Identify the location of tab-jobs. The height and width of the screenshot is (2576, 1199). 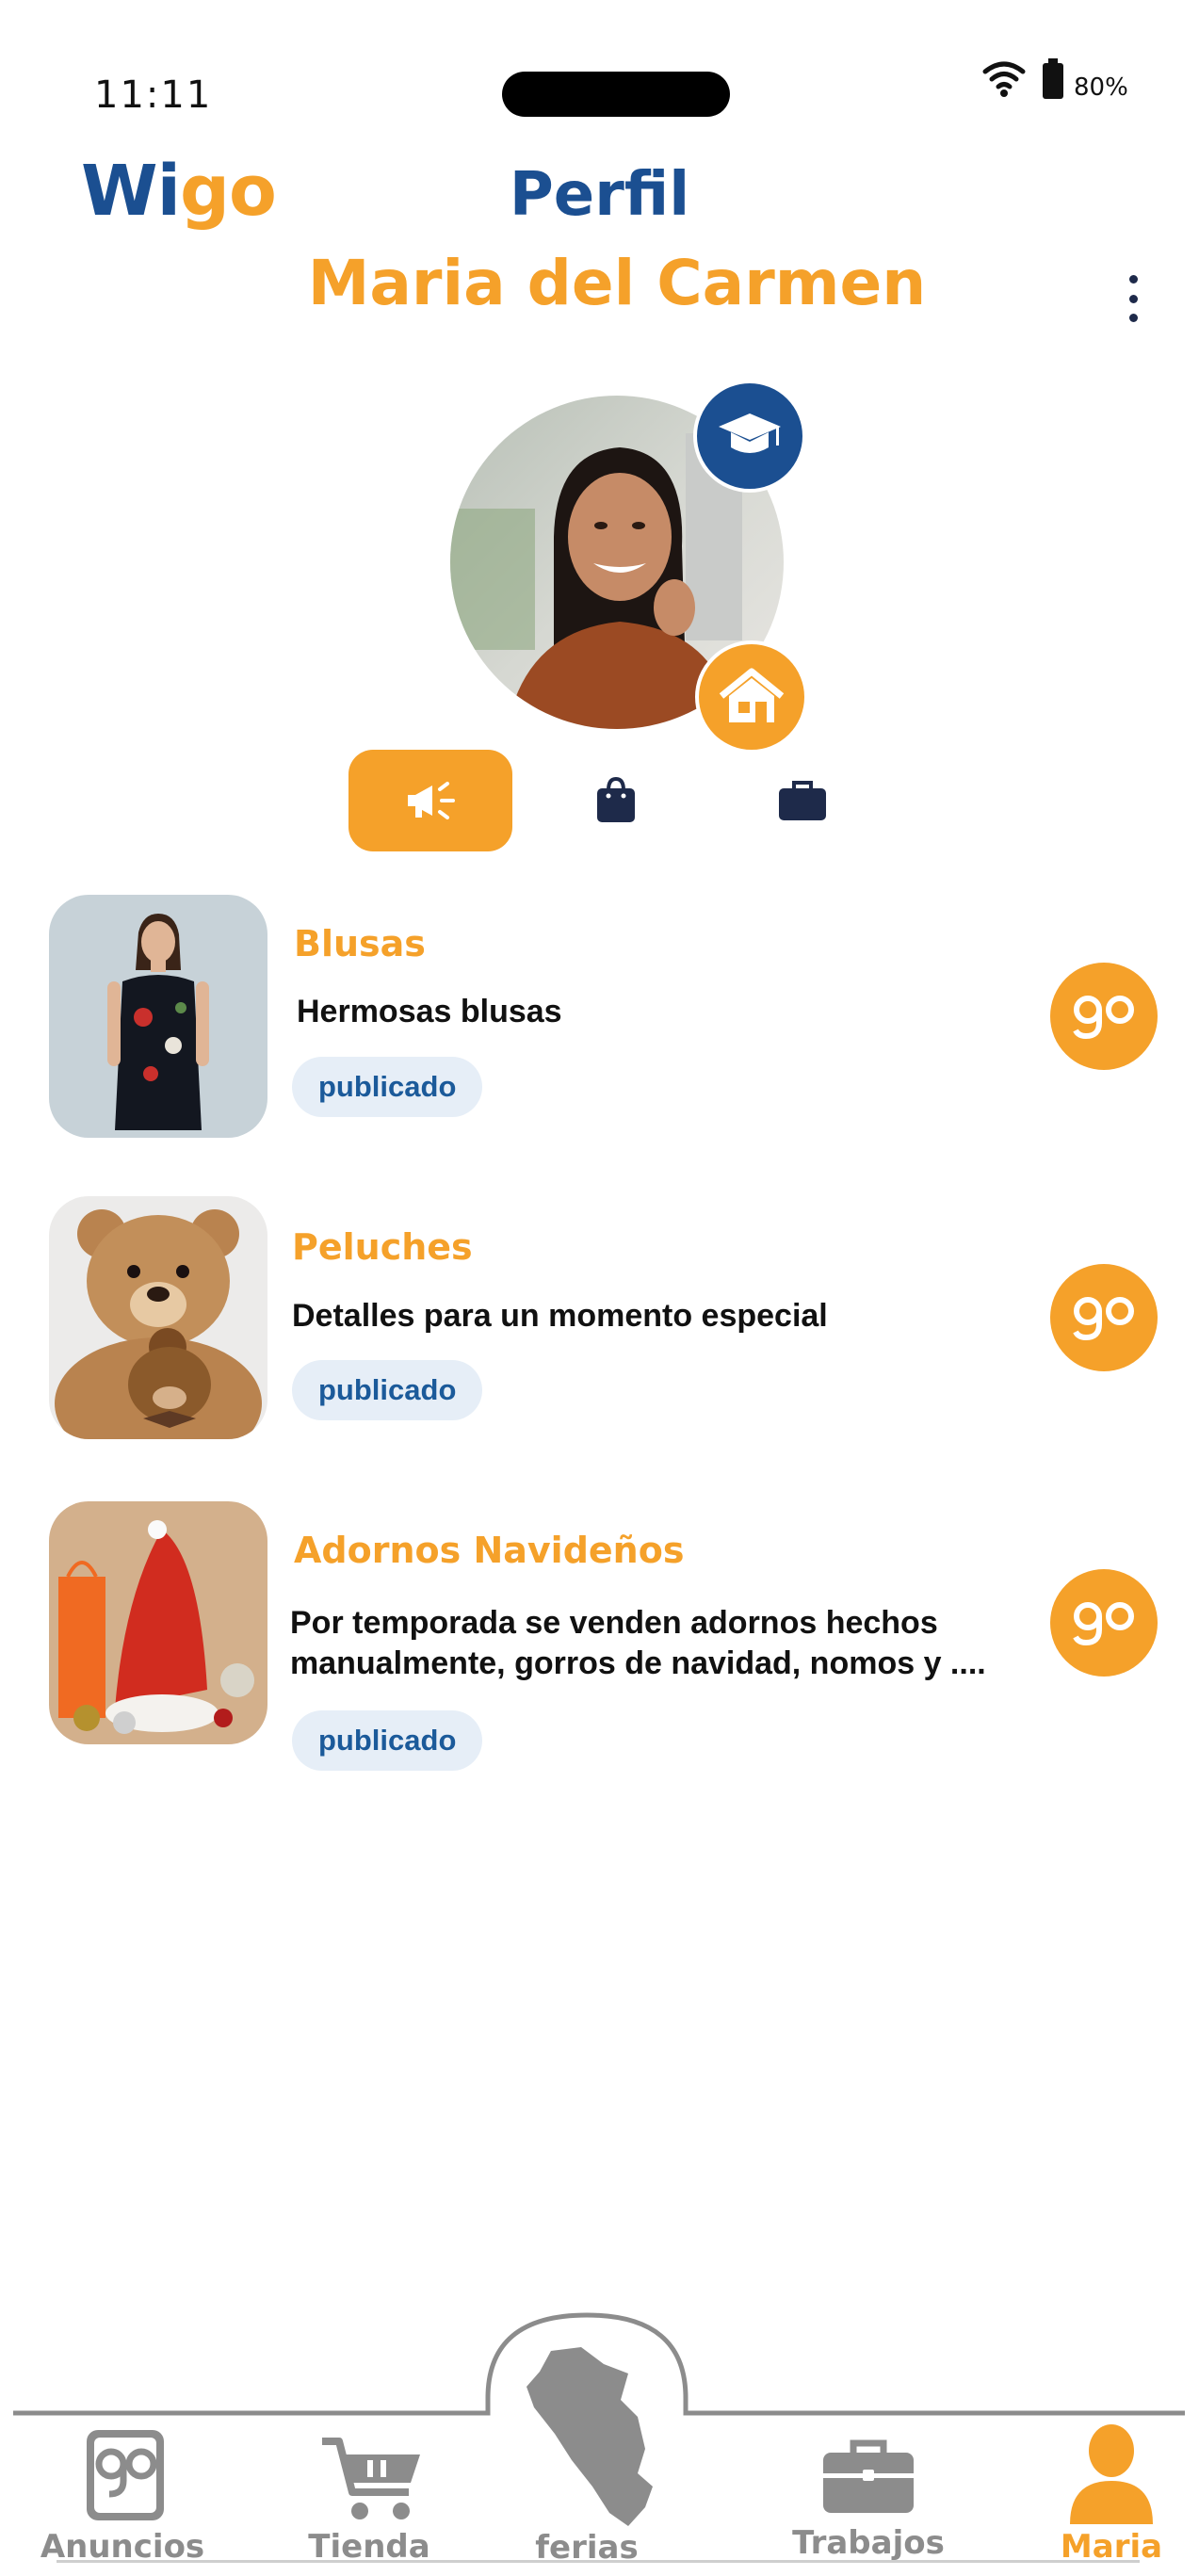
(802, 800).